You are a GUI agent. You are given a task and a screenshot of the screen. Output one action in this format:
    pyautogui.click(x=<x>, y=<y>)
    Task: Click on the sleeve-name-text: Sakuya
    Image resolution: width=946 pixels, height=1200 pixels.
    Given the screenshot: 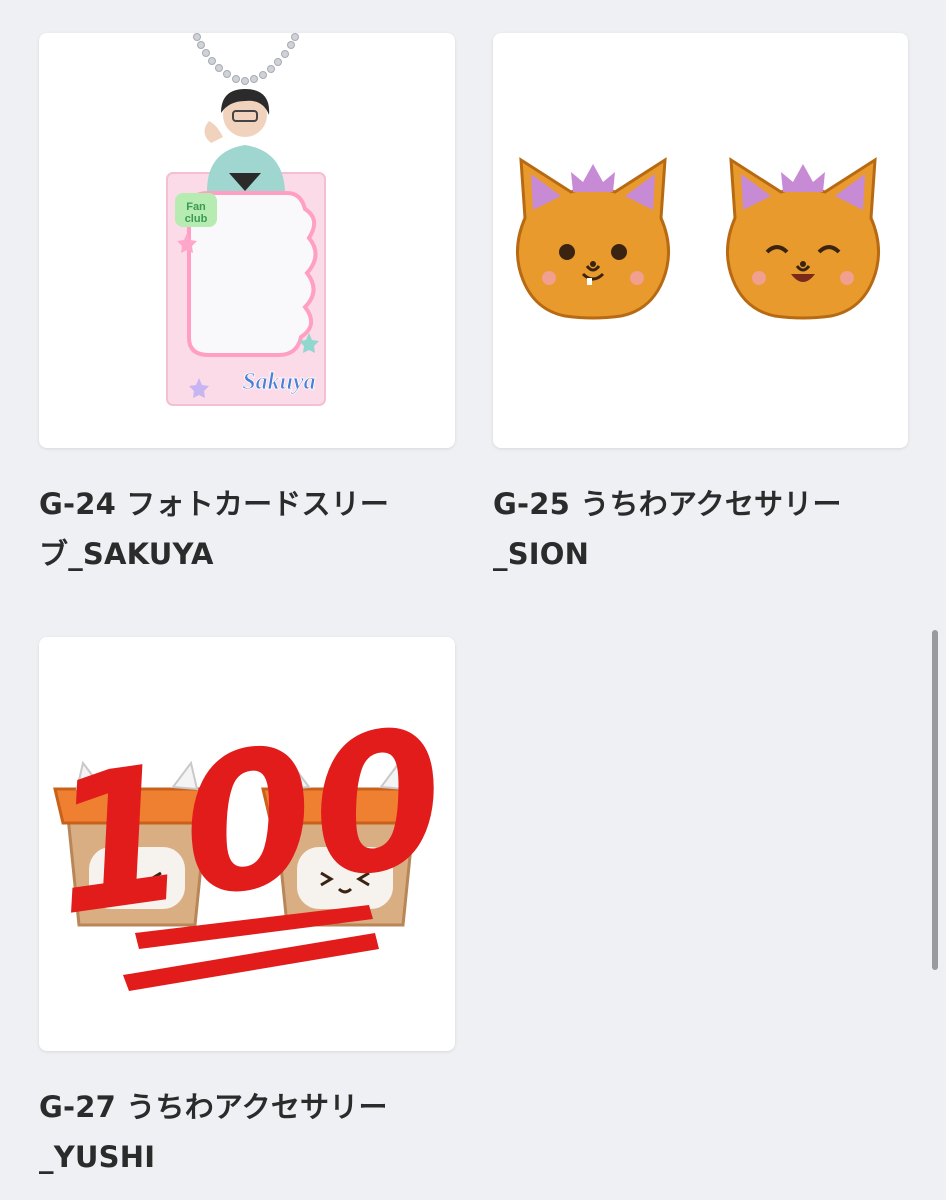 What is the action you would take?
    pyautogui.click(x=278, y=382)
    